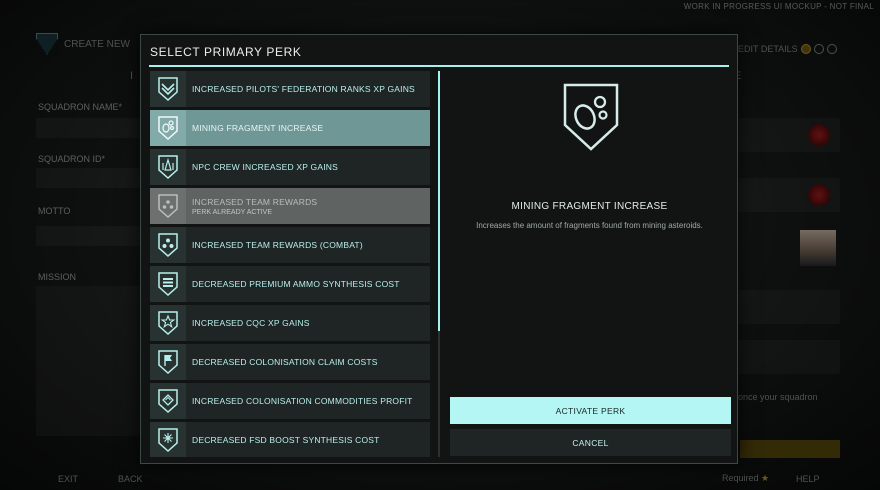 This screenshot has width=880, height=490. What do you see at coordinates (258, 128) in the screenshot?
I see `perk-label: MINING FRAGMENT INCREASE` at bounding box center [258, 128].